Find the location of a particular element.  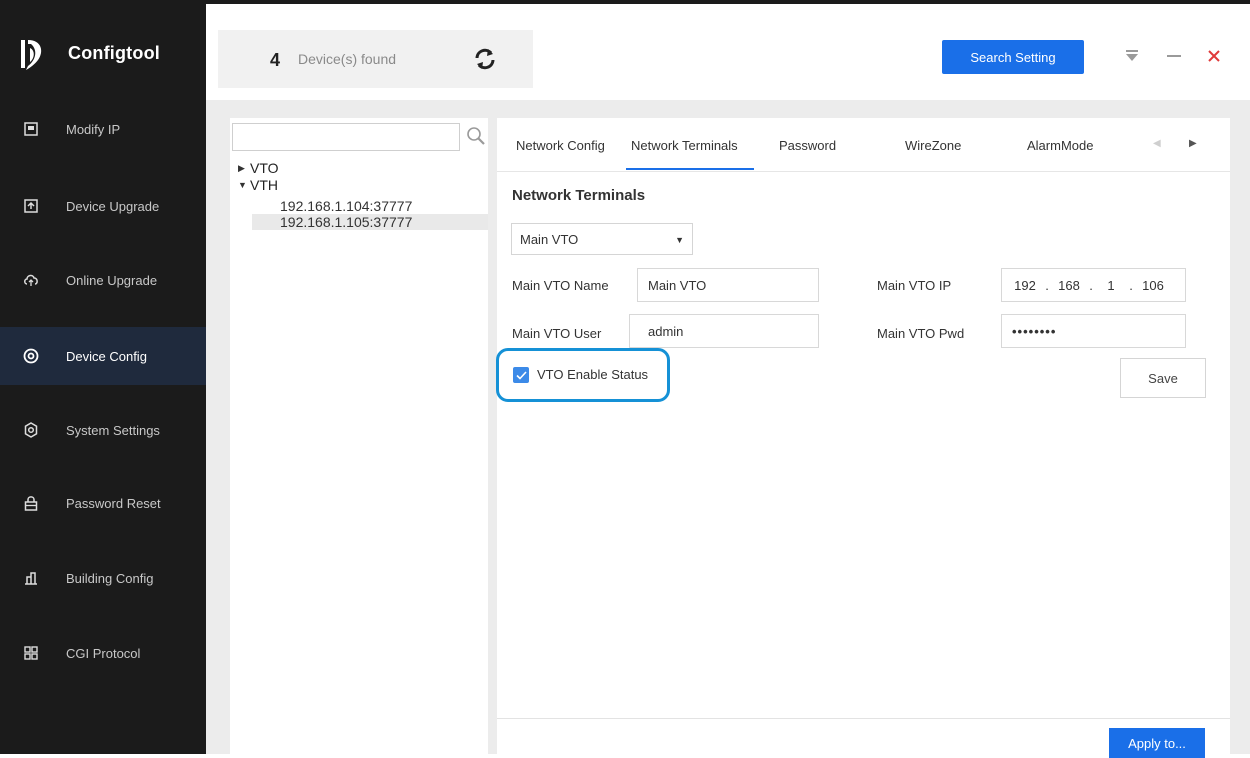

expand-arrow-icon: ▶ is located at coordinates (241, 167).